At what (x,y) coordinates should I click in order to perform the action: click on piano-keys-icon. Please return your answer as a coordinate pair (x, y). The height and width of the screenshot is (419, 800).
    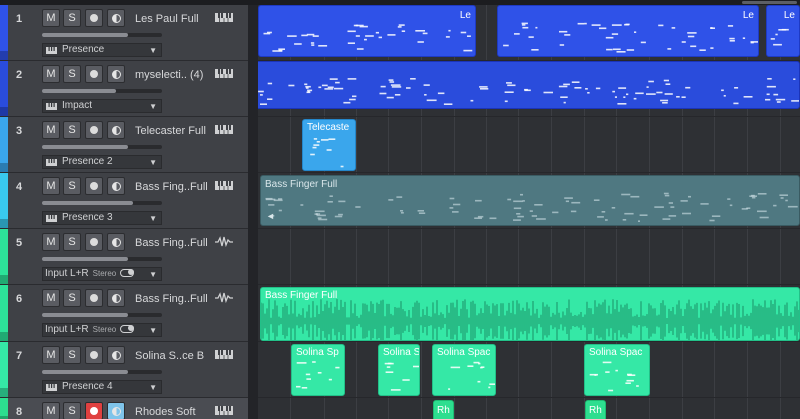
    Looking at the image, I should click on (224, 185).